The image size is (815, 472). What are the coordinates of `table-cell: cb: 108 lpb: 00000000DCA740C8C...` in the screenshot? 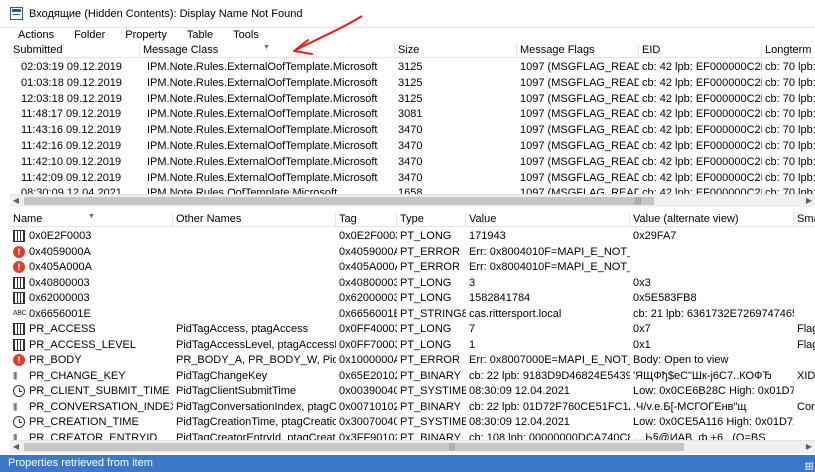 It's located at (549, 436).